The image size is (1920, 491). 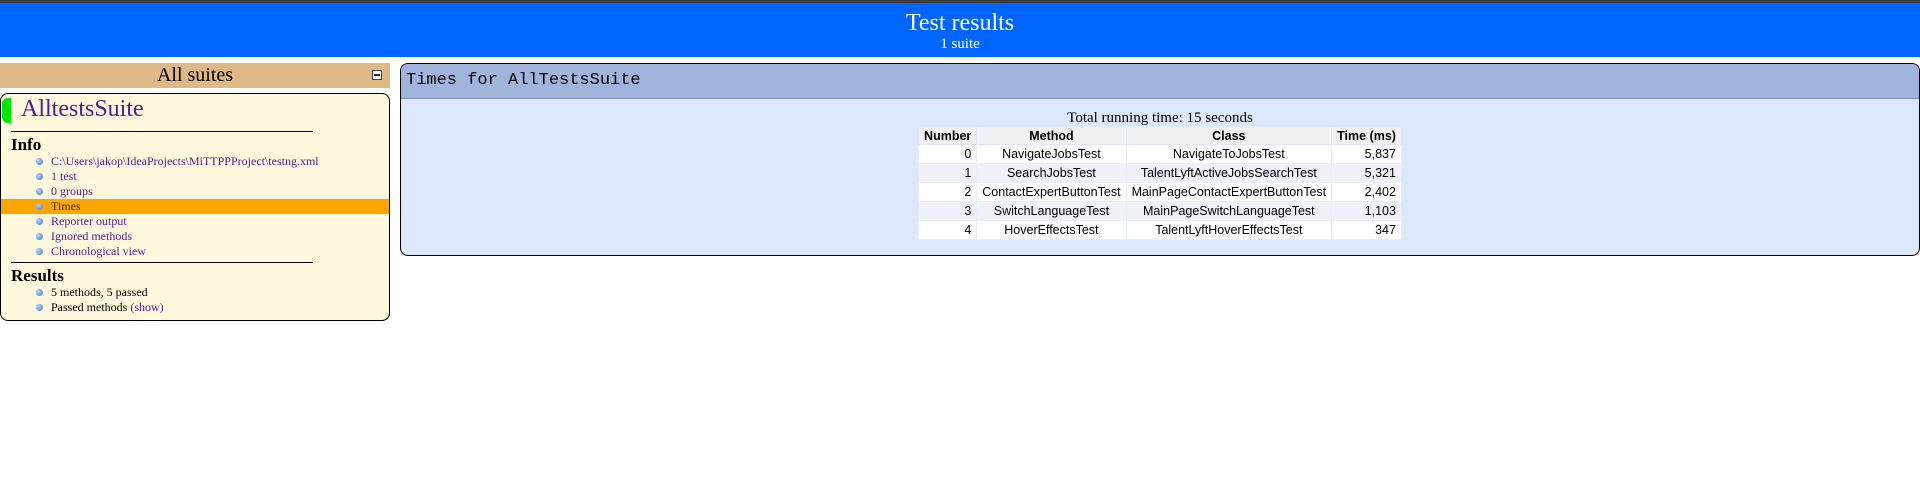 I want to click on cell-method: SearchJobsTest, so click(x=1051, y=173).